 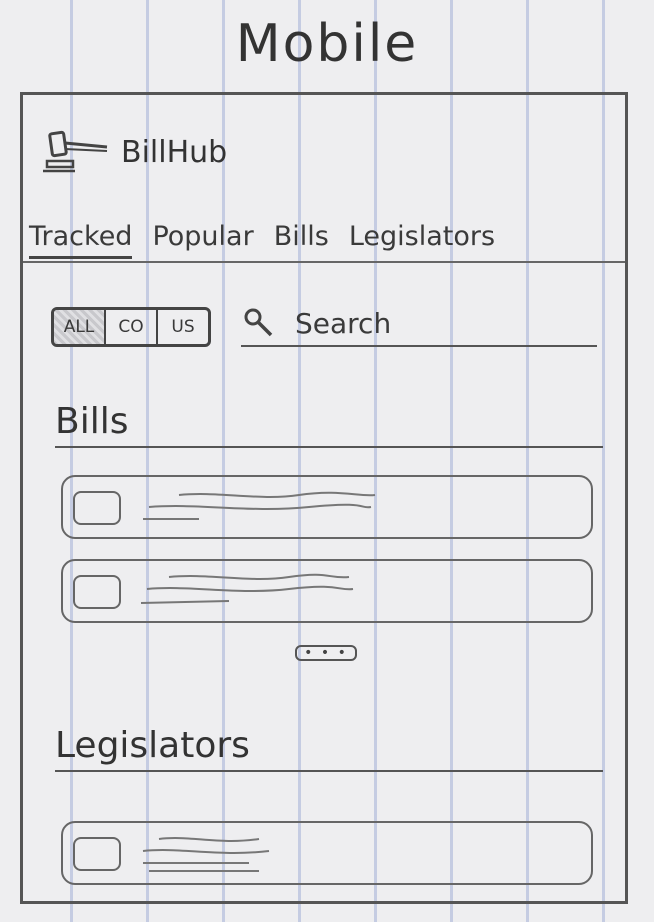 What do you see at coordinates (301, 240) in the screenshot?
I see `tab-bills: Bills` at bounding box center [301, 240].